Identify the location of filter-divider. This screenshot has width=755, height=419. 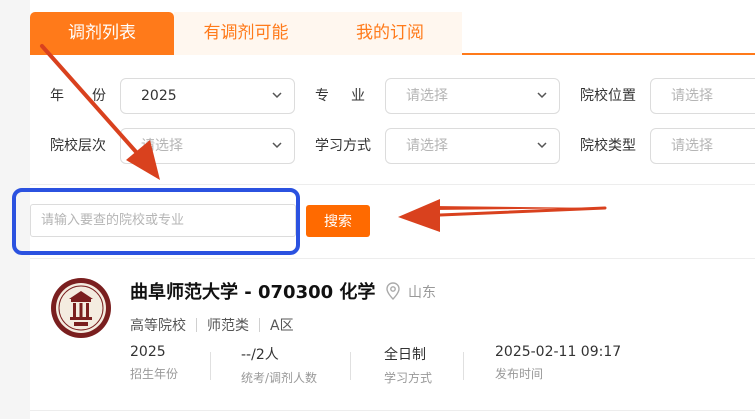
(392, 184).